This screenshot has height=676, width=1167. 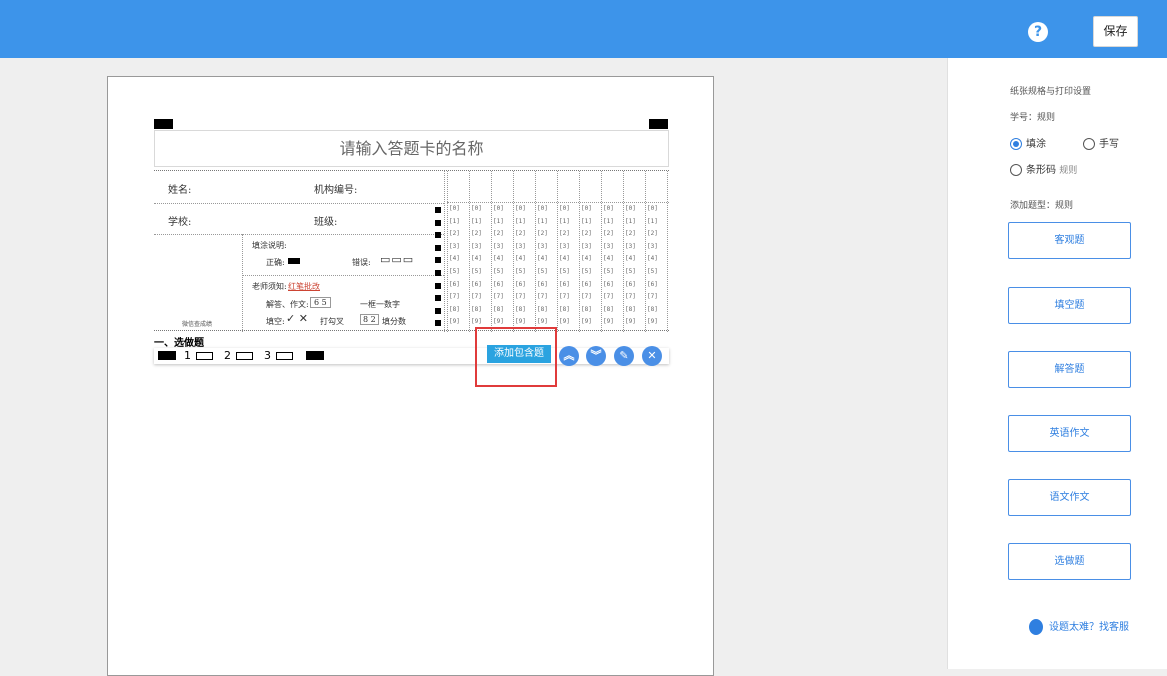 What do you see at coordinates (569, 356) in the screenshot?
I see `move-up-icon: ︽` at bounding box center [569, 356].